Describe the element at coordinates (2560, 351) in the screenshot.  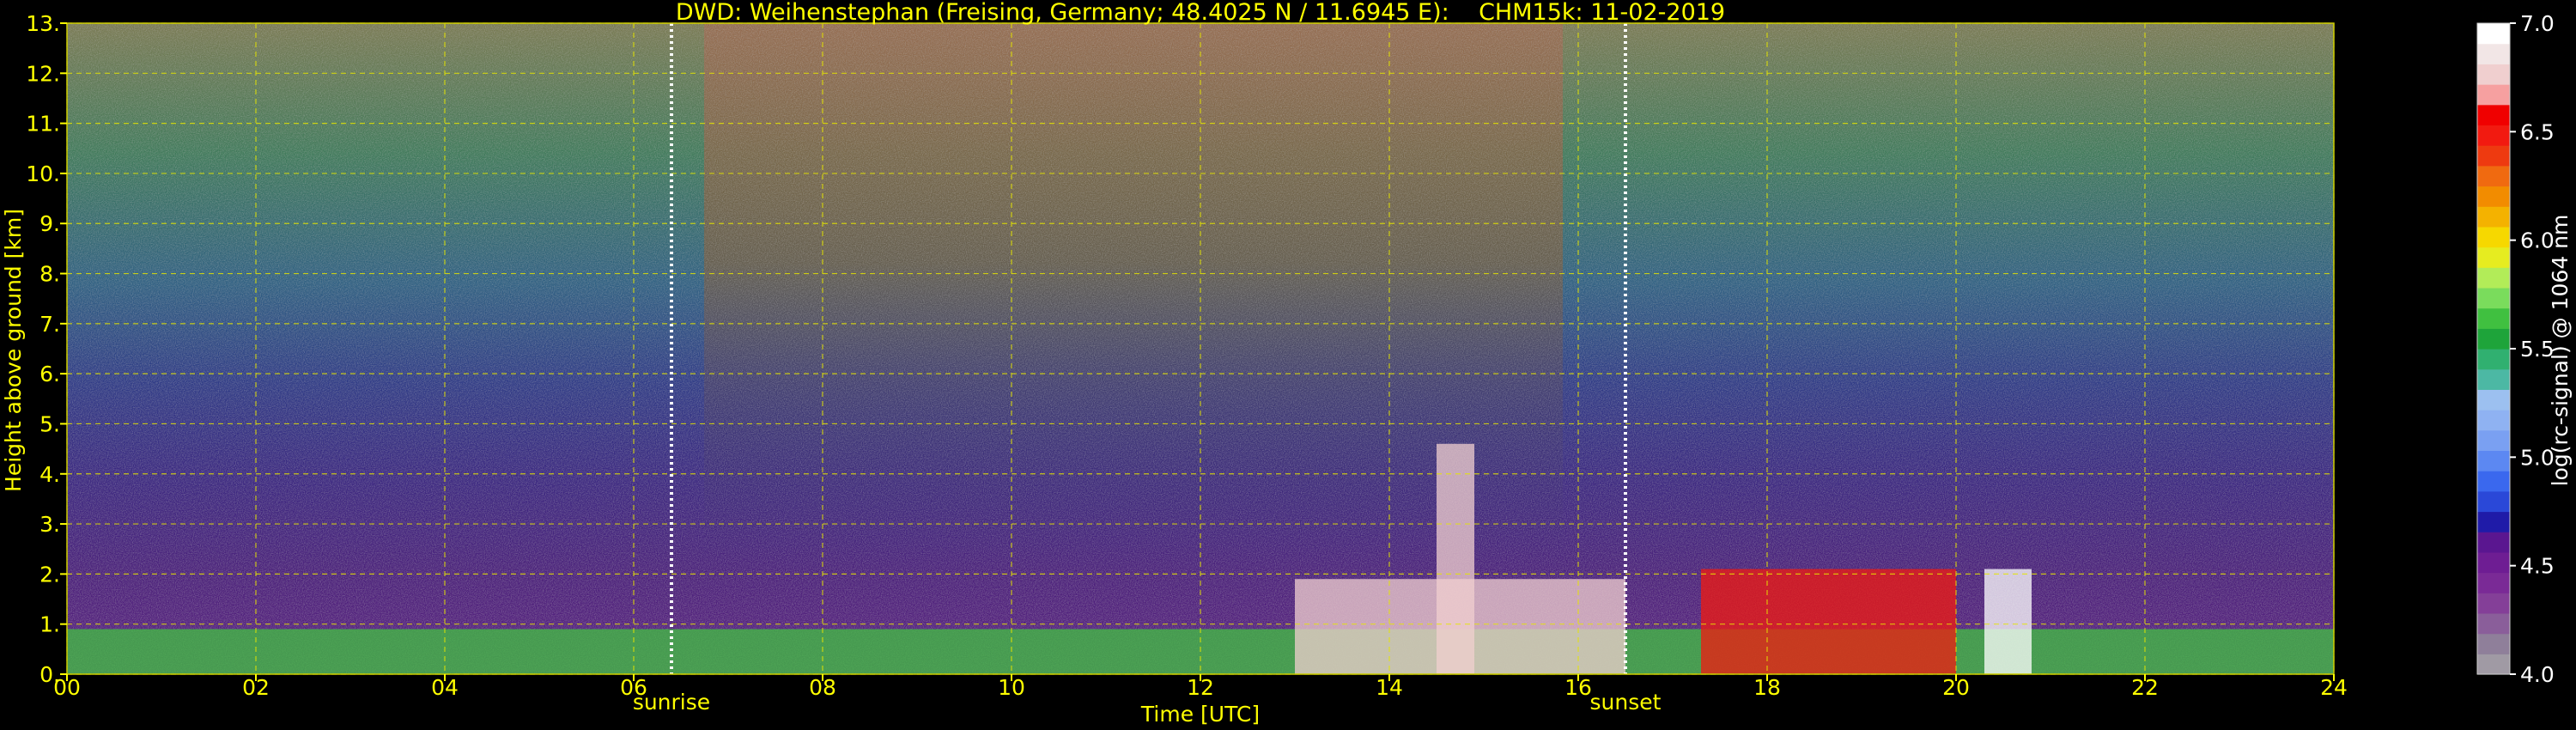
I see `colorbar-label: log(rc-signal) @ 1064 nm` at that location.